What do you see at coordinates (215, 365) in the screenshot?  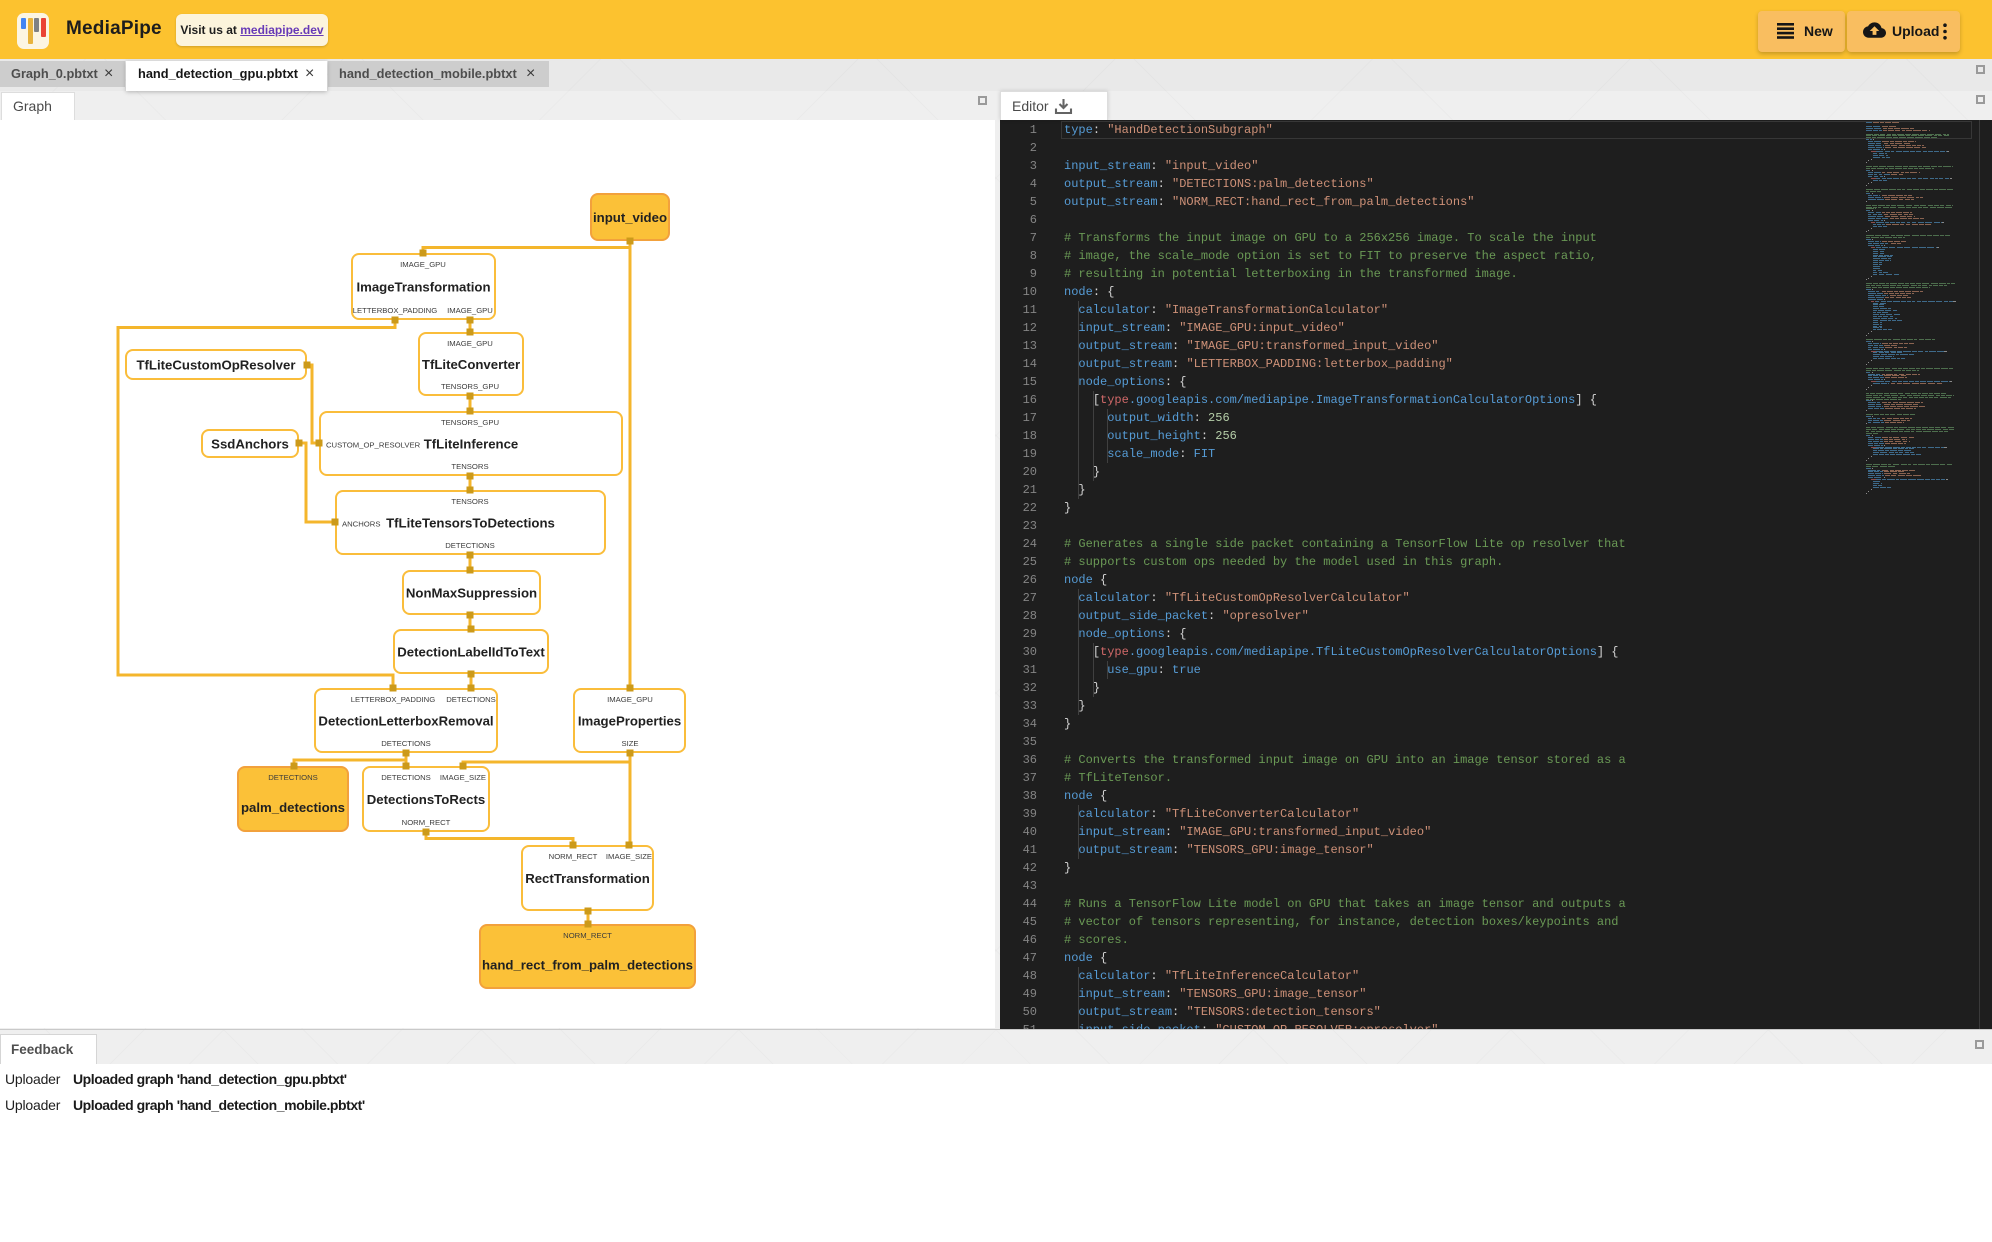 I see `svg-text: TfLiteCustomOpResolver` at bounding box center [215, 365].